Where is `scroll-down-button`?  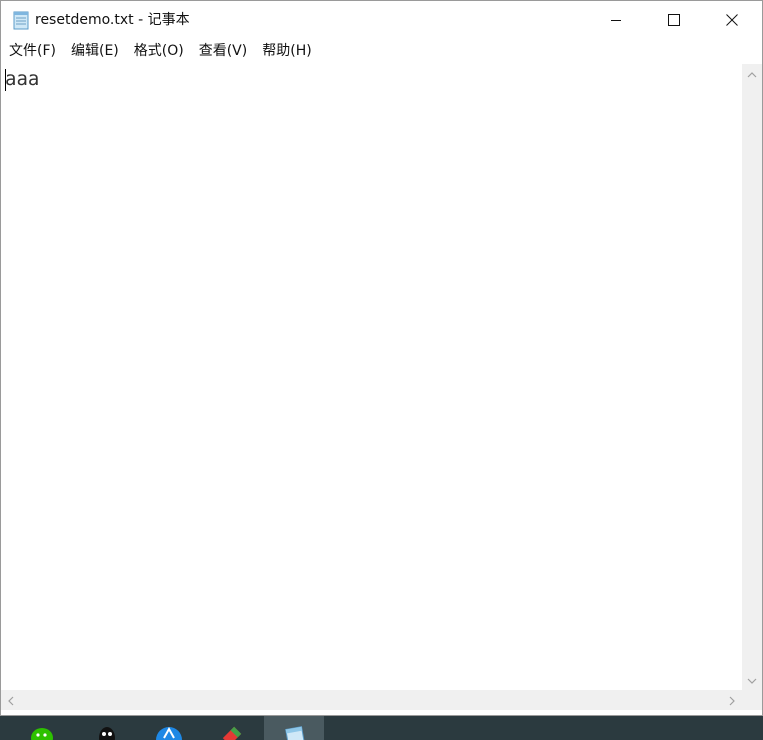
scroll-down-button is located at coordinates (752, 680).